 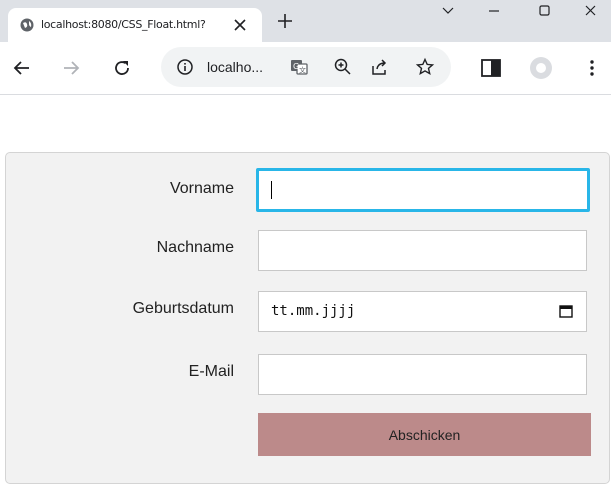 What do you see at coordinates (424, 434) in the screenshot?
I see `submit-button: Abschicken` at bounding box center [424, 434].